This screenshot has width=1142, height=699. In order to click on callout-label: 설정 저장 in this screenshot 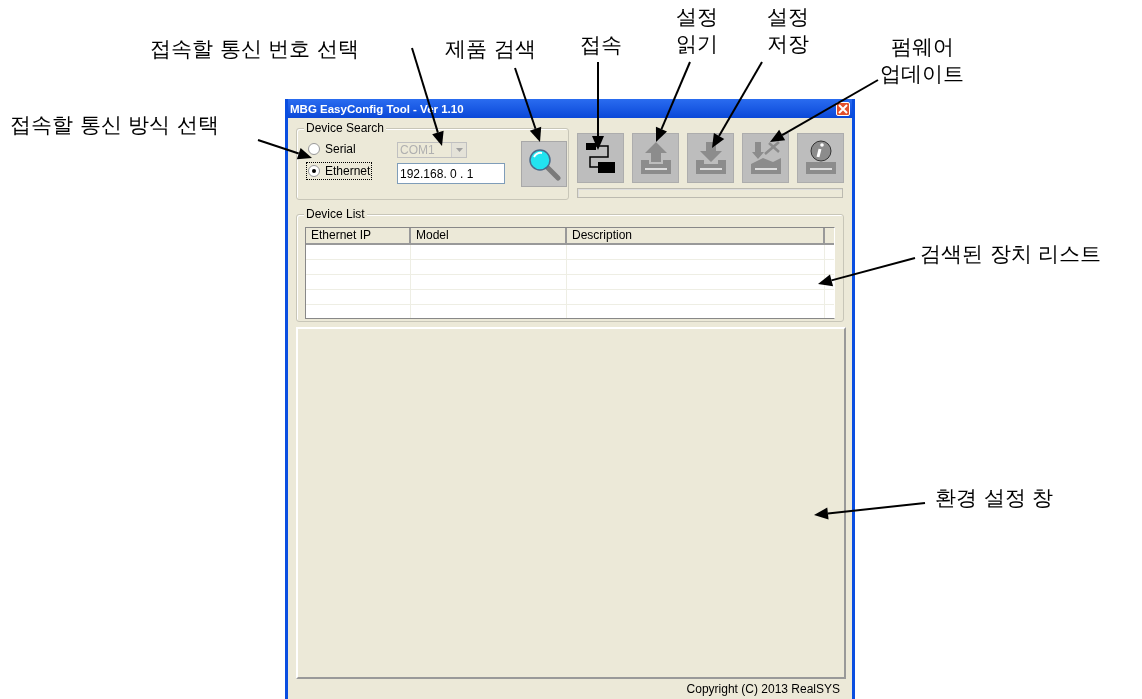, I will do `click(788, 31)`.